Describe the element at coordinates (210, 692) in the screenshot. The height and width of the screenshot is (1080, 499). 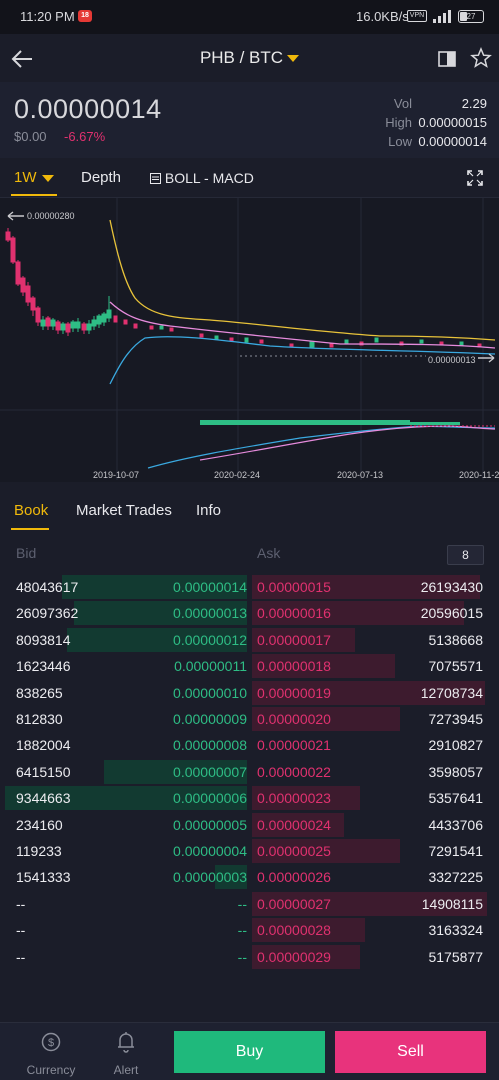
I see `bid-price: 0.00000010` at that location.